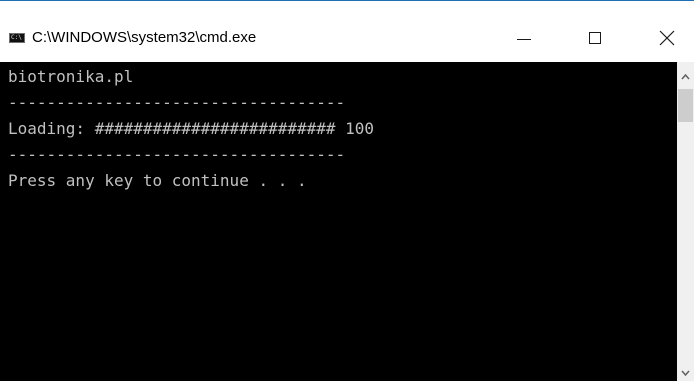  I want to click on maximize-button, so click(596, 39).